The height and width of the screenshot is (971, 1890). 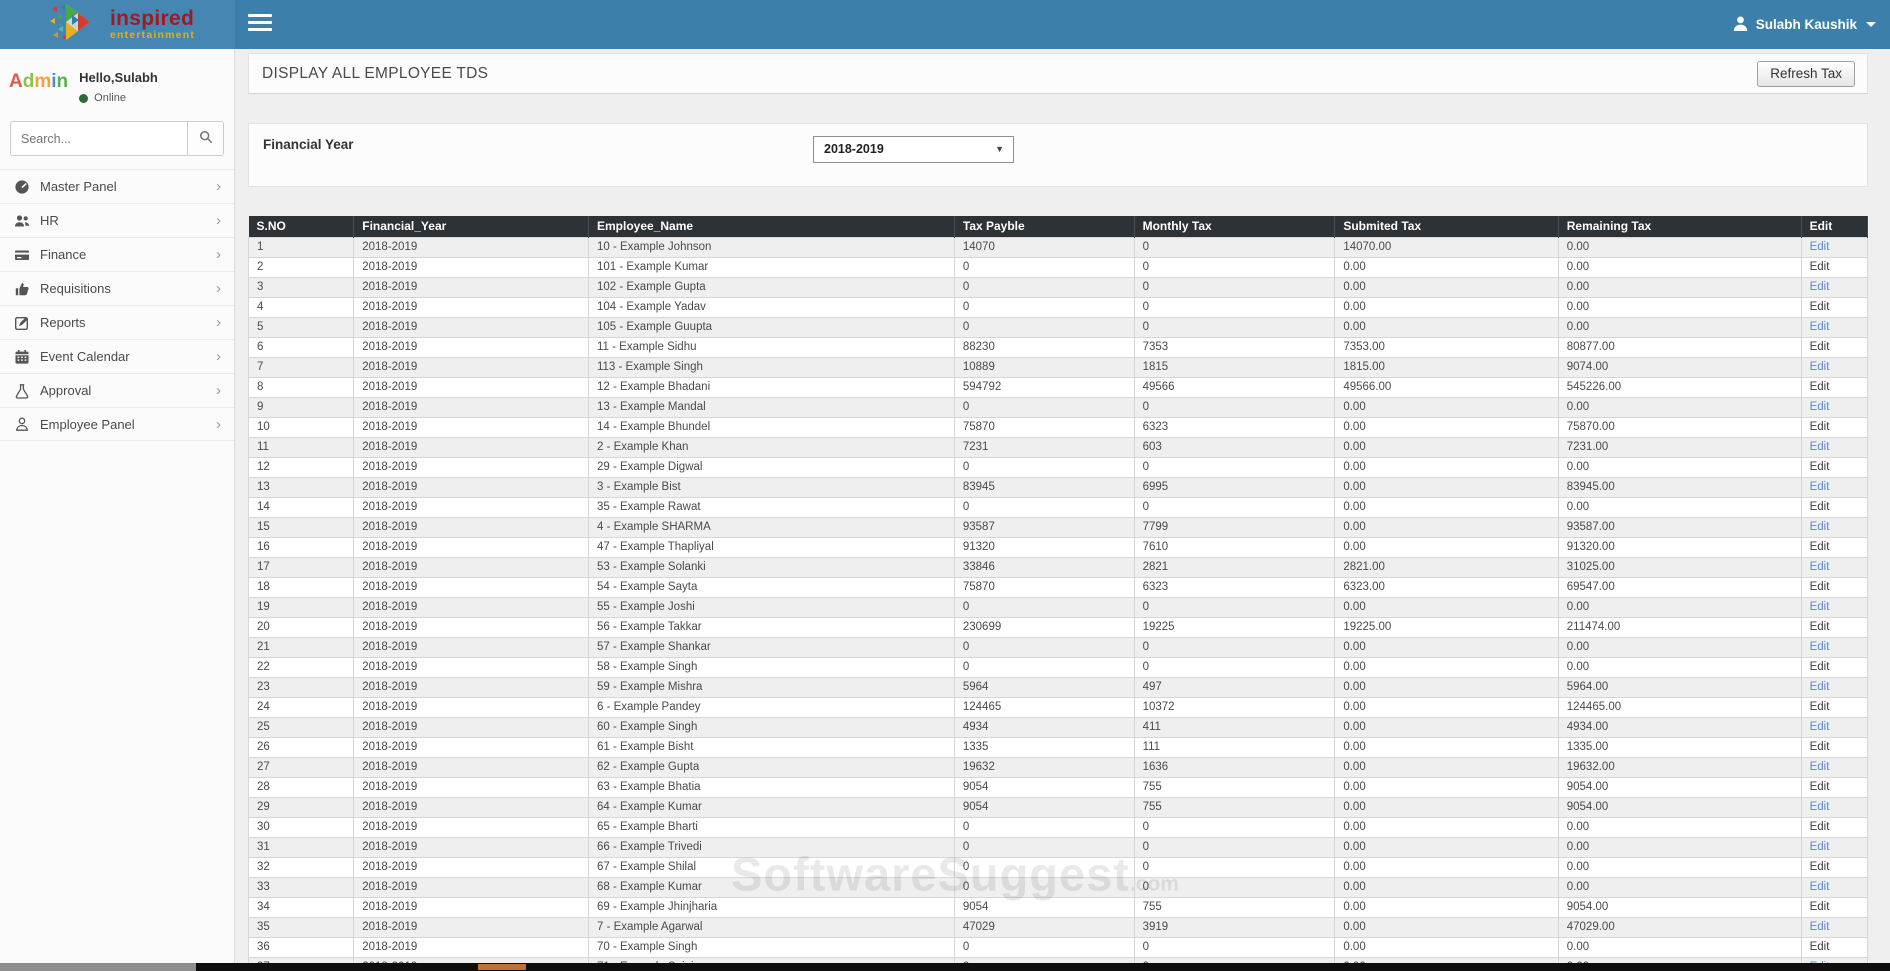 I want to click on users-icon, so click(x=22, y=221).